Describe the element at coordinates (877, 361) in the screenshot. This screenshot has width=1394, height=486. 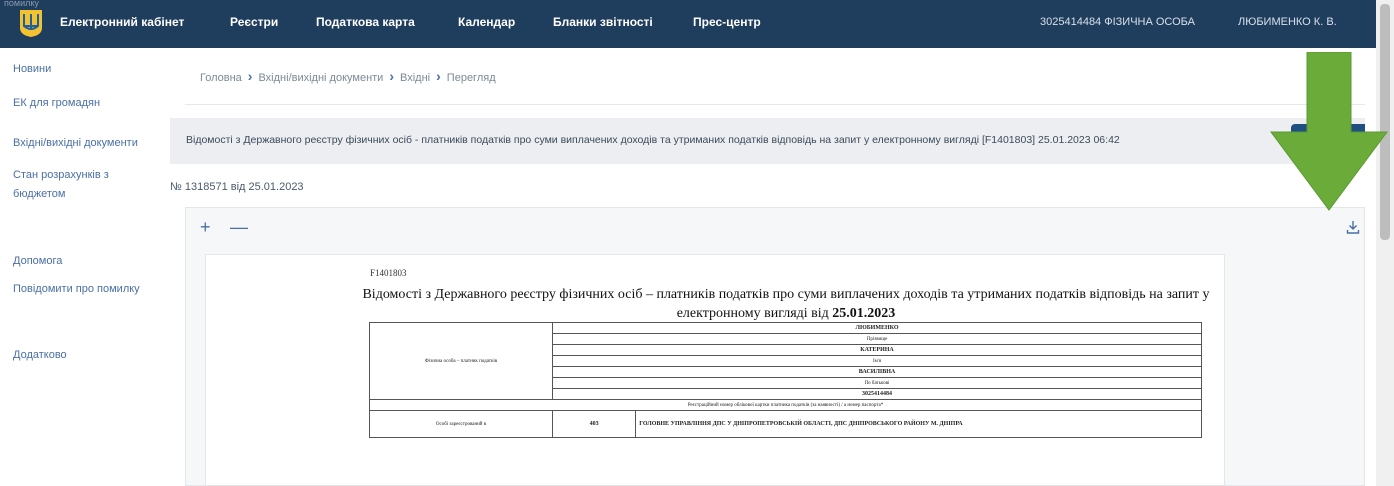
I see `person-name-caption: Ім'я` at that location.